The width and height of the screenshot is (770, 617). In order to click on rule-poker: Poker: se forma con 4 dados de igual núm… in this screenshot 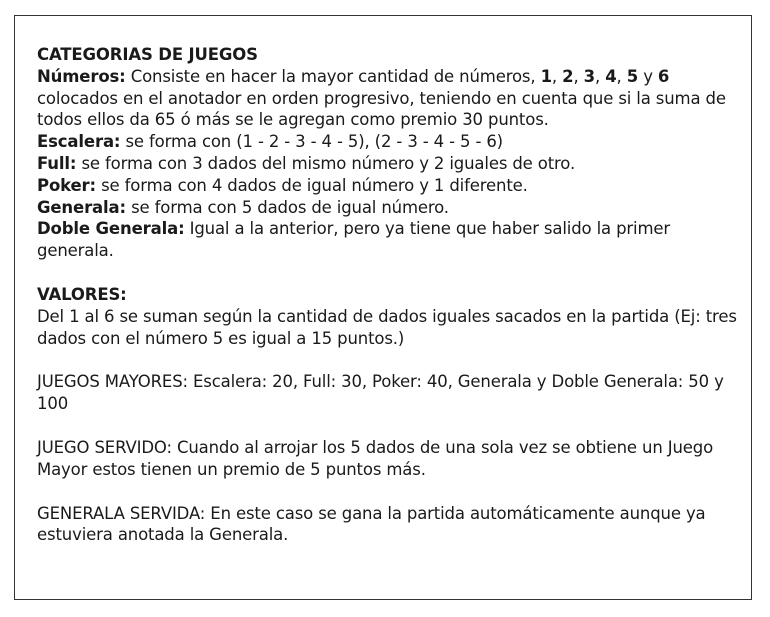, I will do `click(387, 186)`.